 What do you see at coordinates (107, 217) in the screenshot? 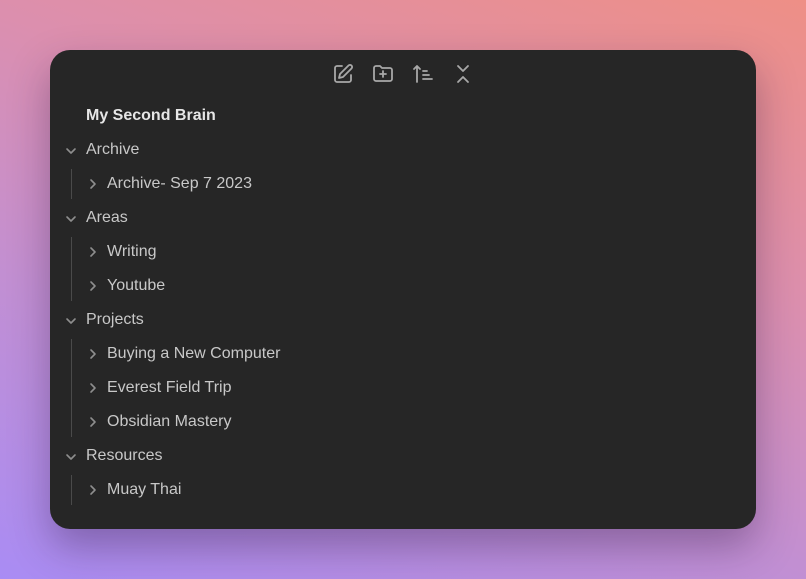
I see `folder-label: Areas` at bounding box center [107, 217].